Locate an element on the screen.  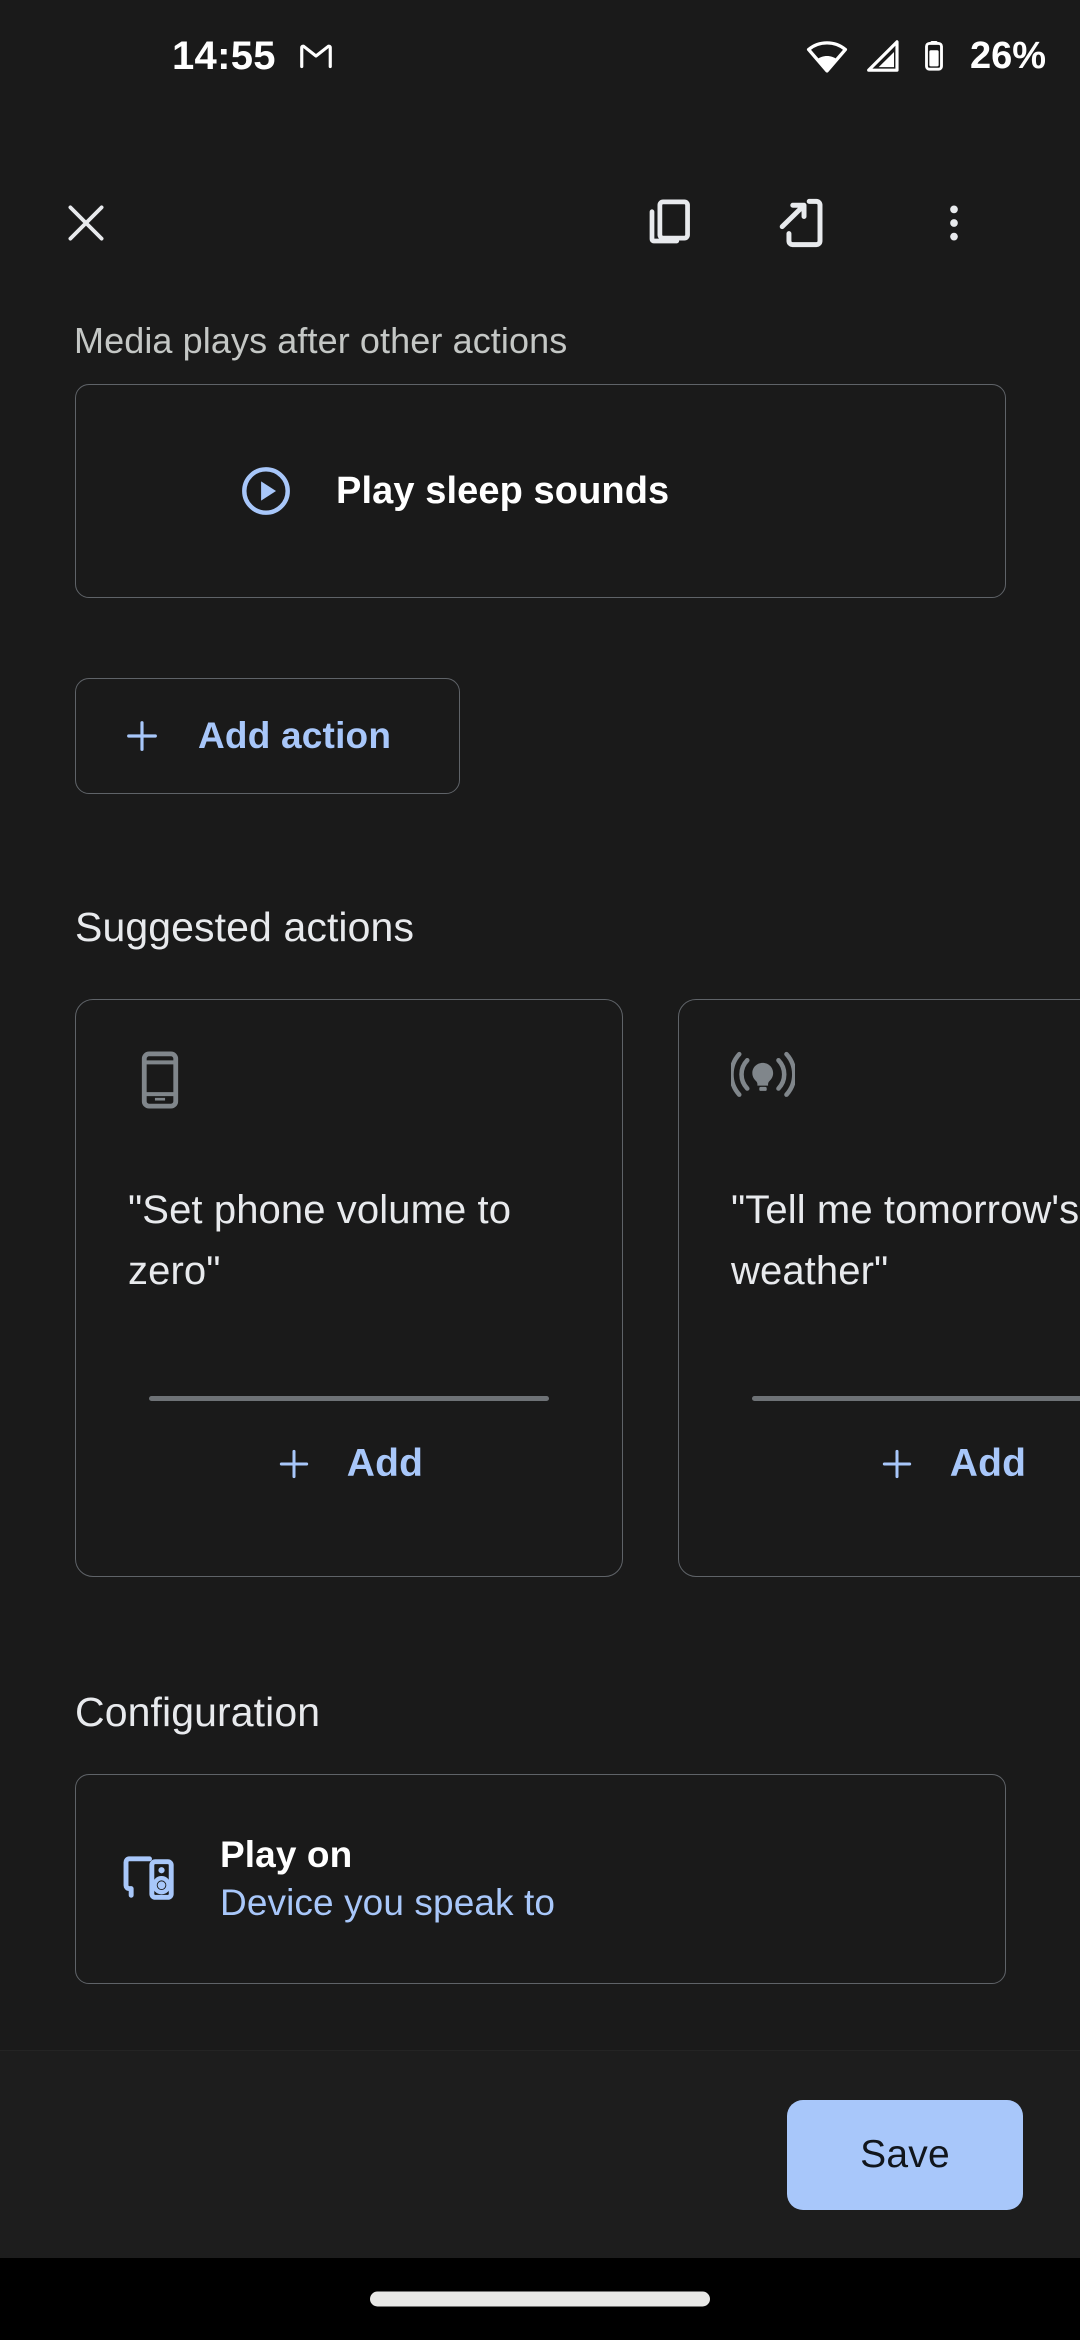
status-bar-clock: 14:55 is located at coordinates (224, 56).